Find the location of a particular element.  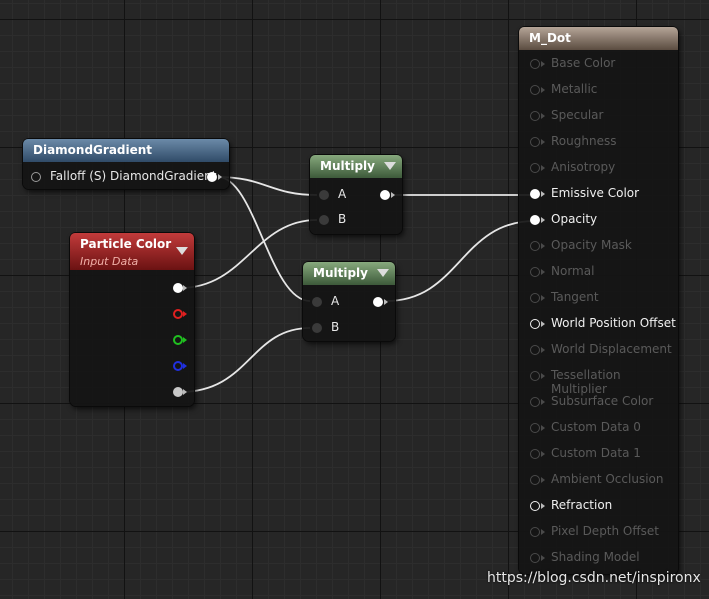

material-input-subsurface-color: Subsurface Color is located at coordinates (599, 402).